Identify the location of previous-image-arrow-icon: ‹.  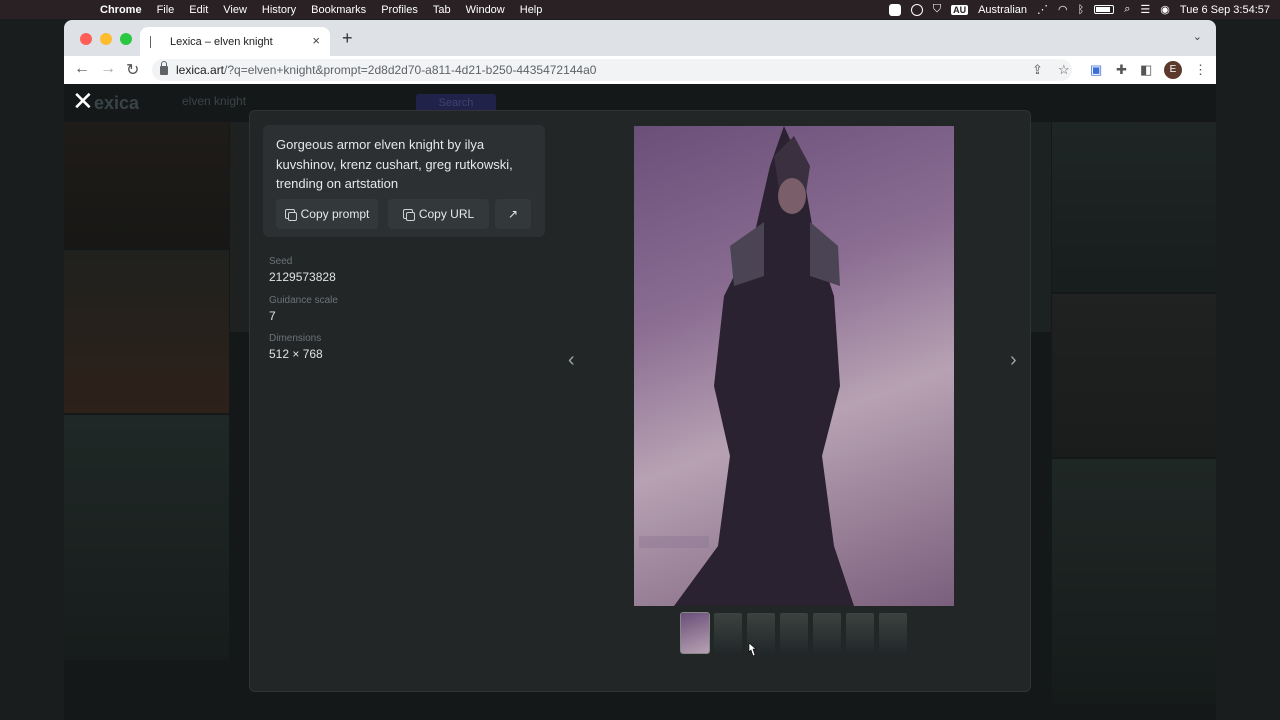
(571, 360).